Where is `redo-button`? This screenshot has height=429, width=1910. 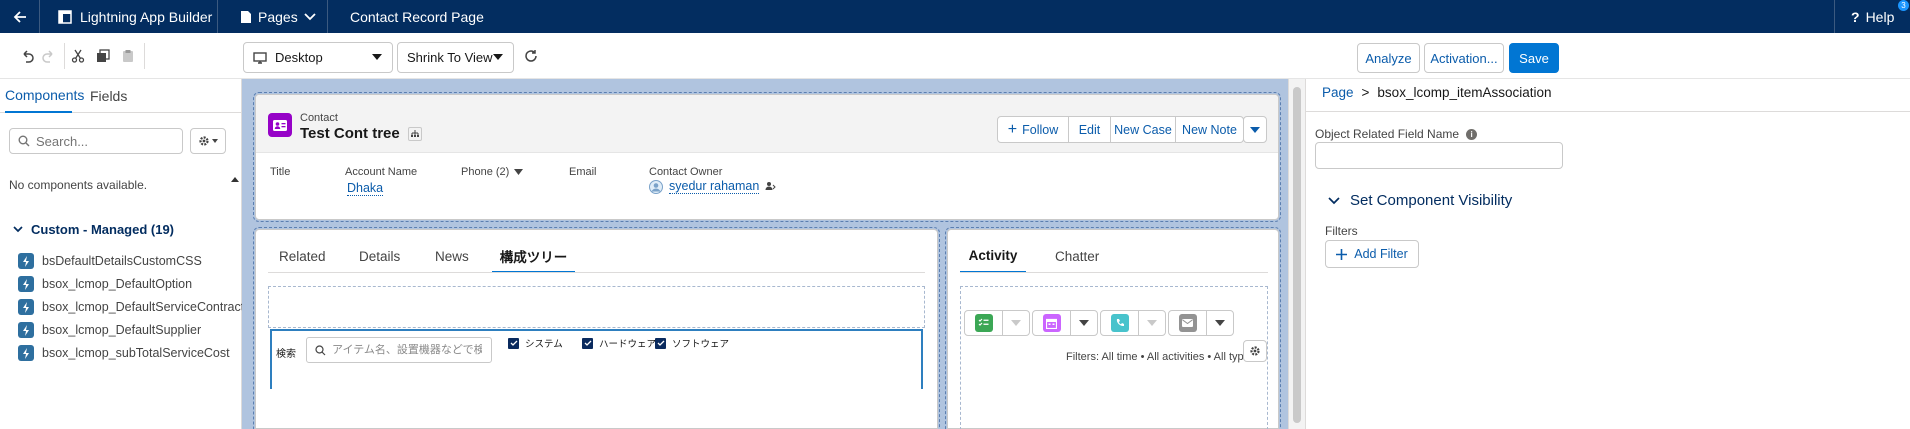 redo-button is located at coordinates (49, 56).